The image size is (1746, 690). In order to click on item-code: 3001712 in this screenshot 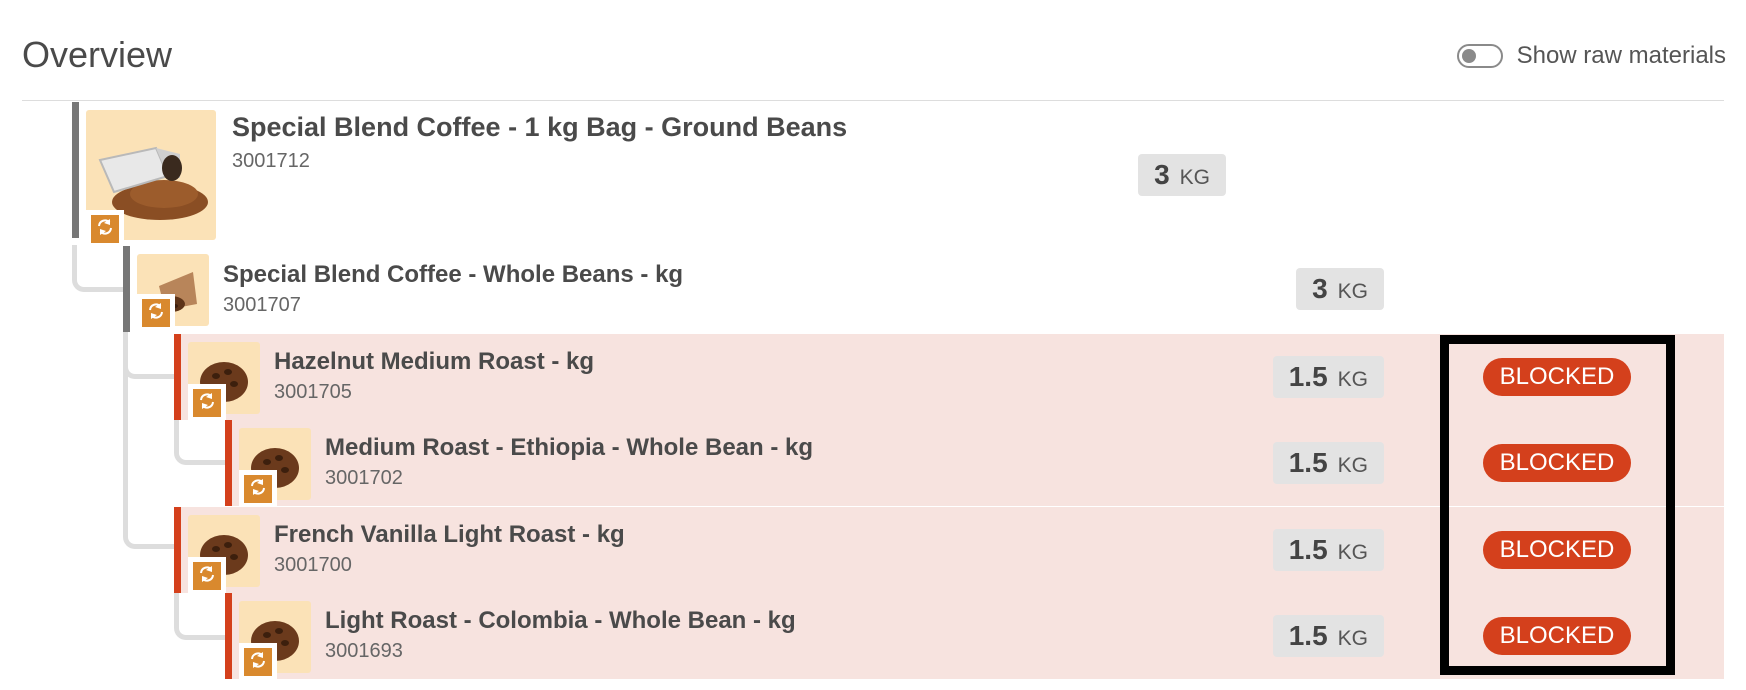, I will do `click(271, 161)`.